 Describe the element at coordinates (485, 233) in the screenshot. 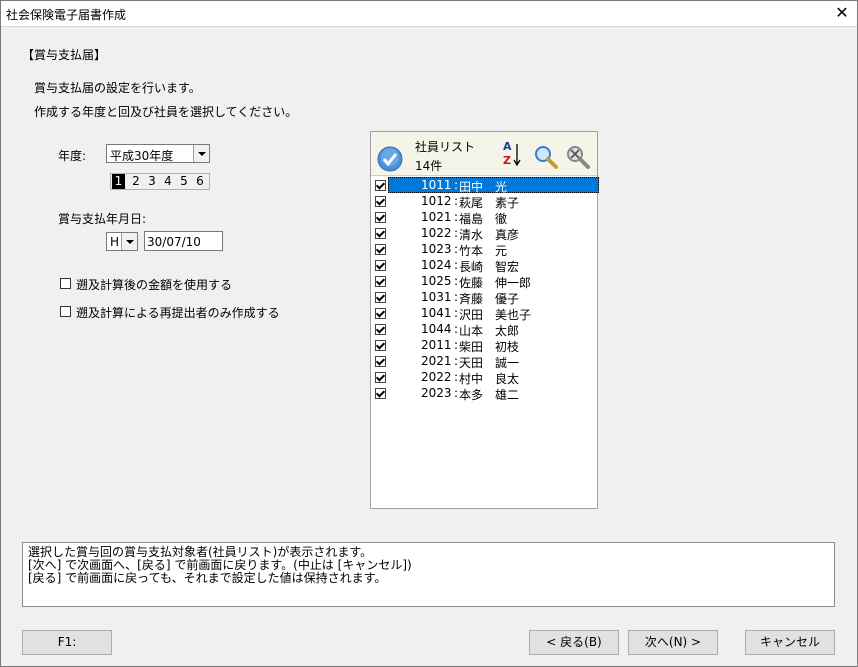

I see `employee-row: 1022: 清水 真彦` at that location.